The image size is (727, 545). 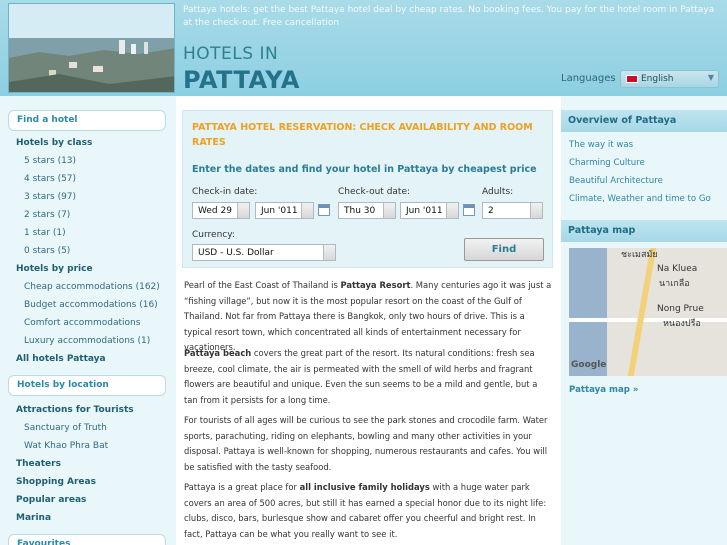 What do you see at coordinates (241, 80) in the screenshot?
I see `site-title-line2: PATTAYA` at bounding box center [241, 80].